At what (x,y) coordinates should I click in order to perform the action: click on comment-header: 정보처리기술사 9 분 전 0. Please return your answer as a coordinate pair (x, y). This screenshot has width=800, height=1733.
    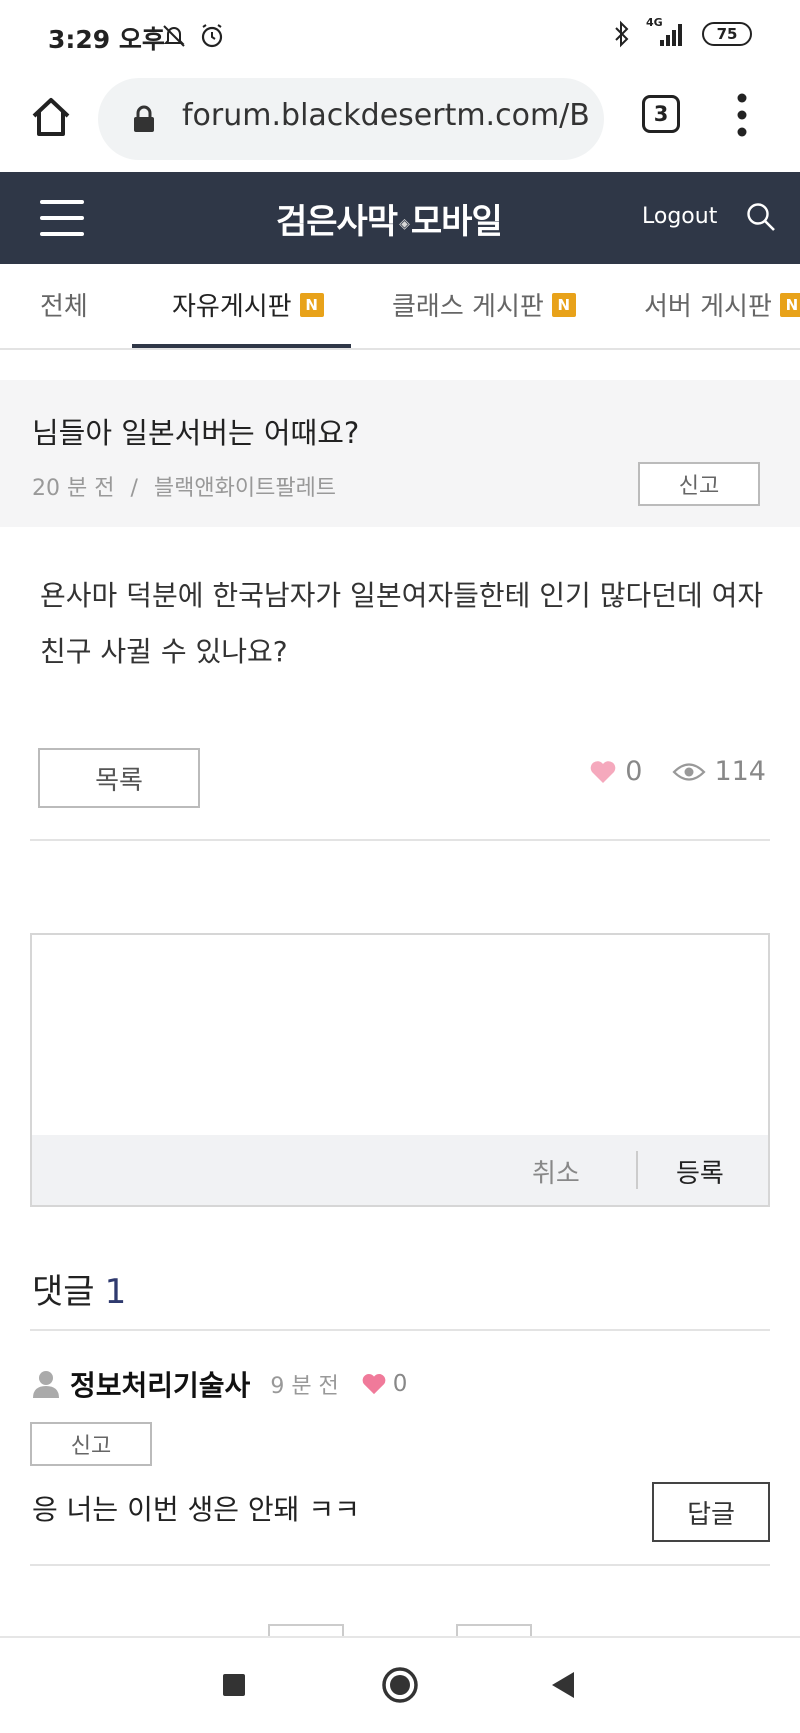
    Looking at the image, I should click on (219, 1384).